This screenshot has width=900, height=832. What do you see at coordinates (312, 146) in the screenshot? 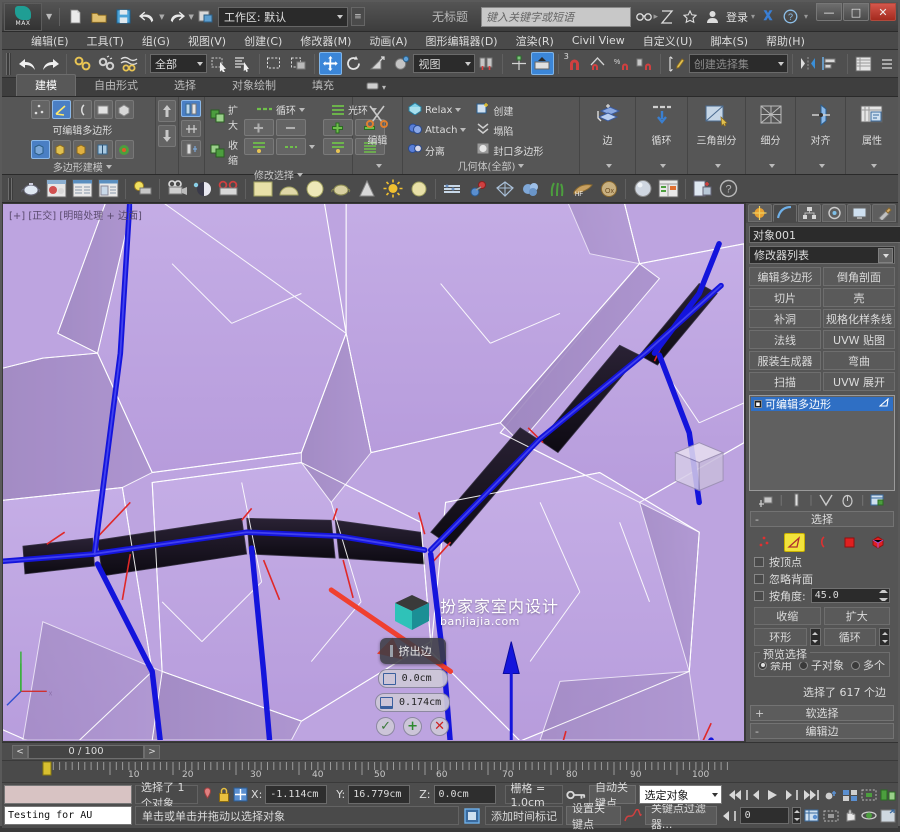
I see `ring-more-chevron-icon` at bounding box center [312, 146].